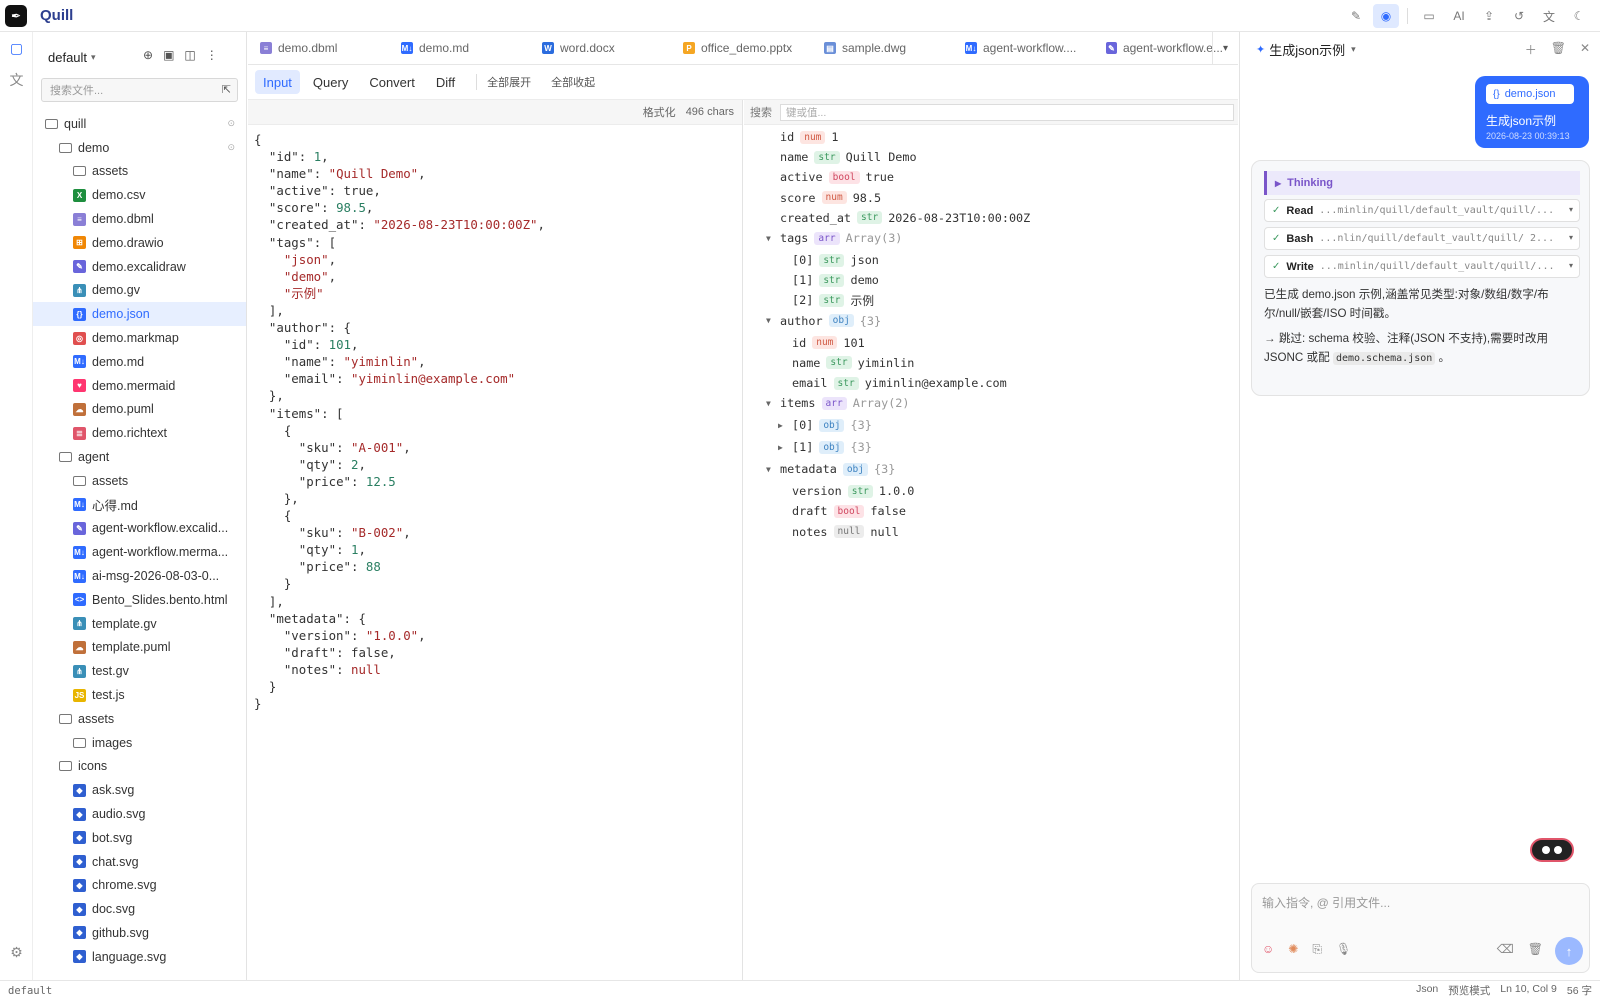 This screenshot has height=1000, width=1600. What do you see at coordinates (823, 321) in the screenshot?
I see `tree-node: ▼ author obj {3}` at bounding box center [823, 321].